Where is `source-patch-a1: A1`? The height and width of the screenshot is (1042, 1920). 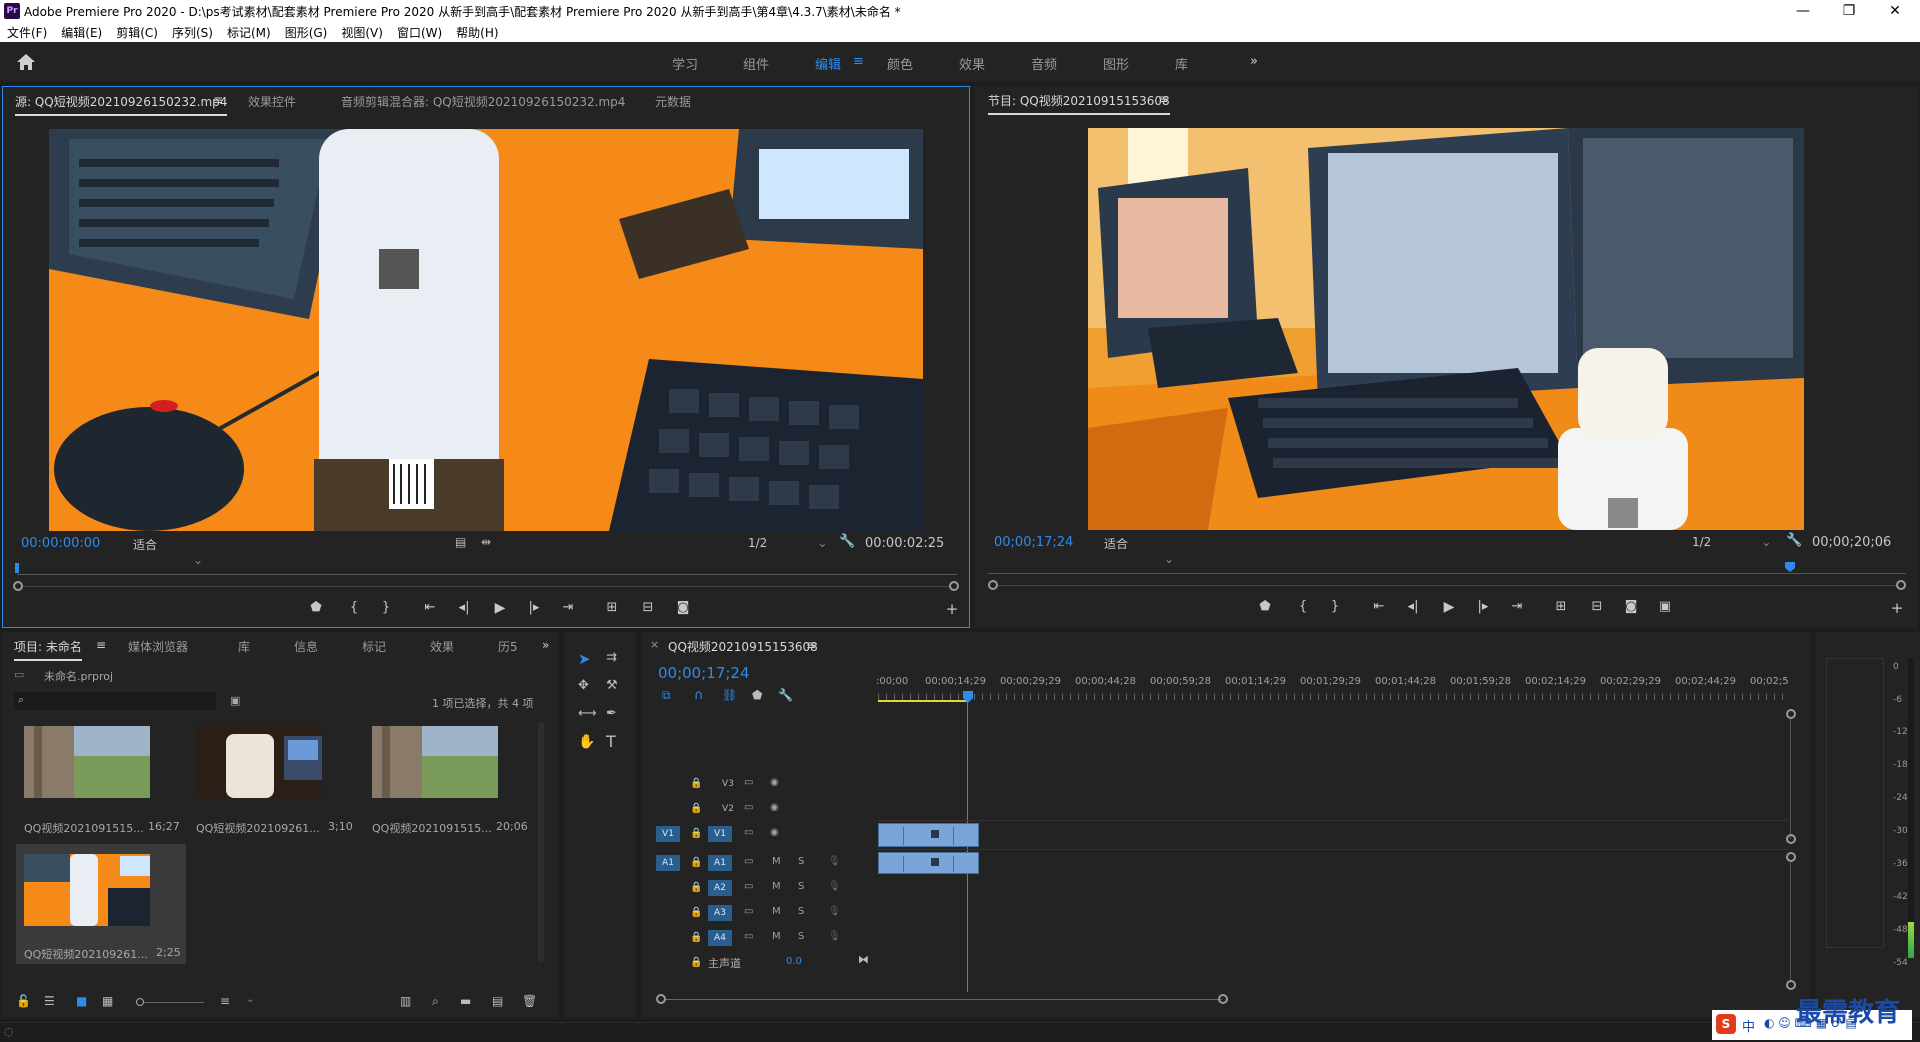 source-patch-a1: A1 is located at coordinates (668, 863).